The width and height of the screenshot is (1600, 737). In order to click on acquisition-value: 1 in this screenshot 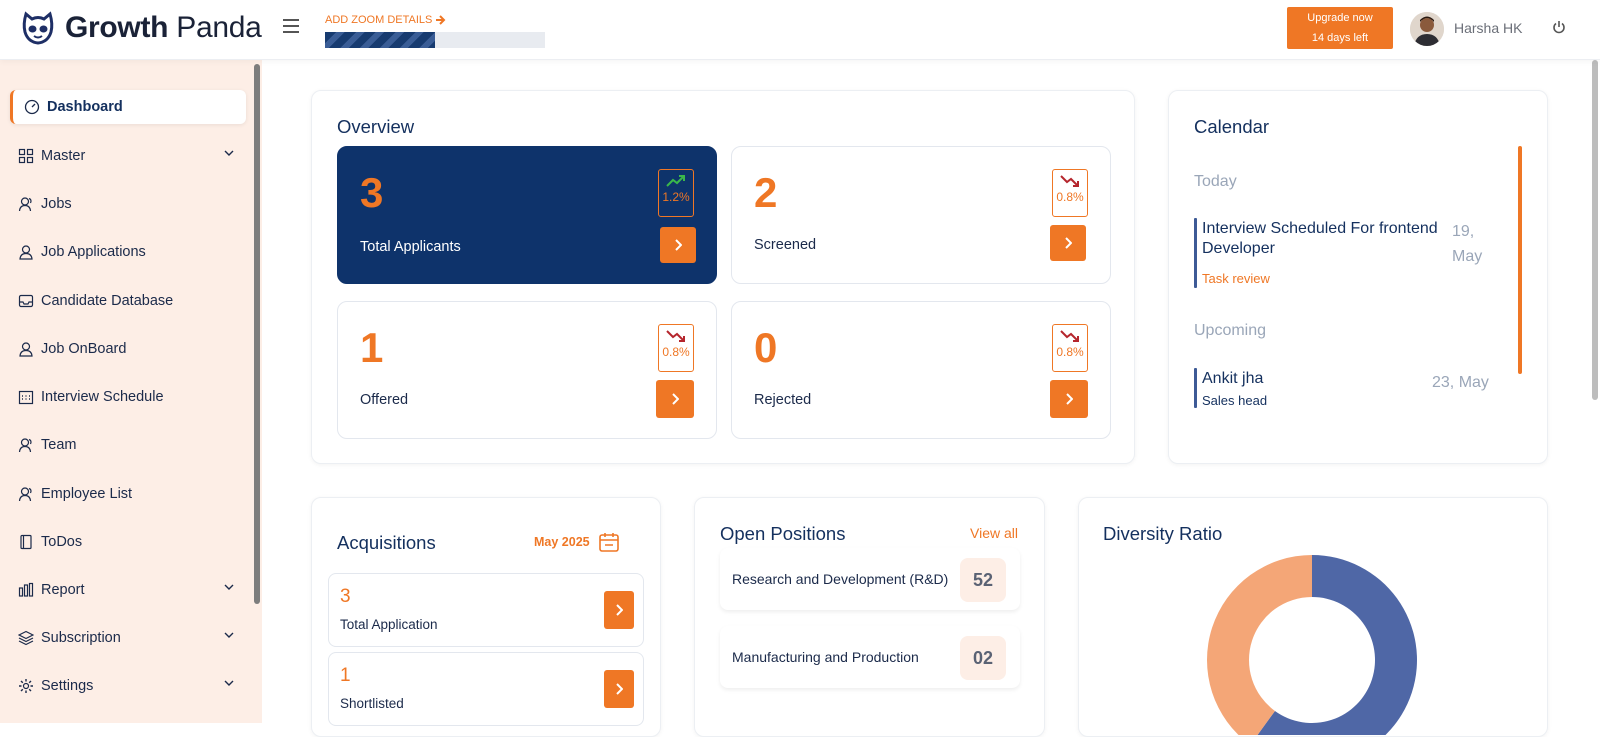, I will do `click(345, 675)`.